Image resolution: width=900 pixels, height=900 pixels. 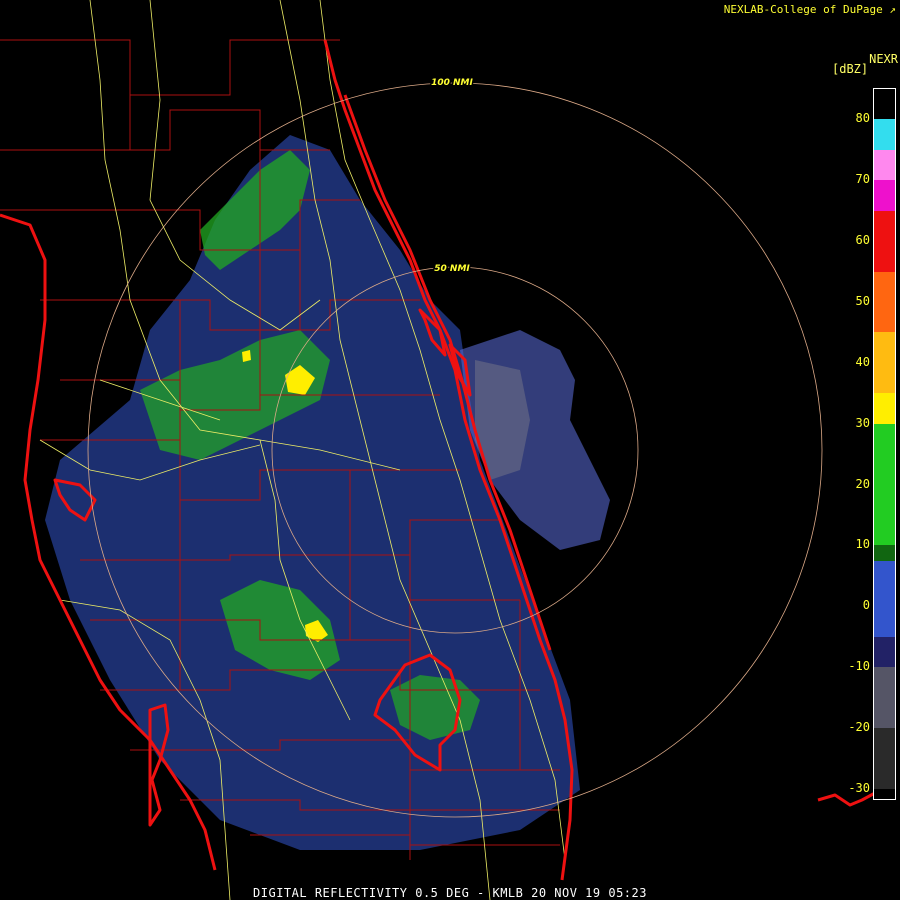 What do you see at coordinates (866, 605) in the screenshot?
I see `color-scale-tick-label: 0` at bounding box center [866, 605].